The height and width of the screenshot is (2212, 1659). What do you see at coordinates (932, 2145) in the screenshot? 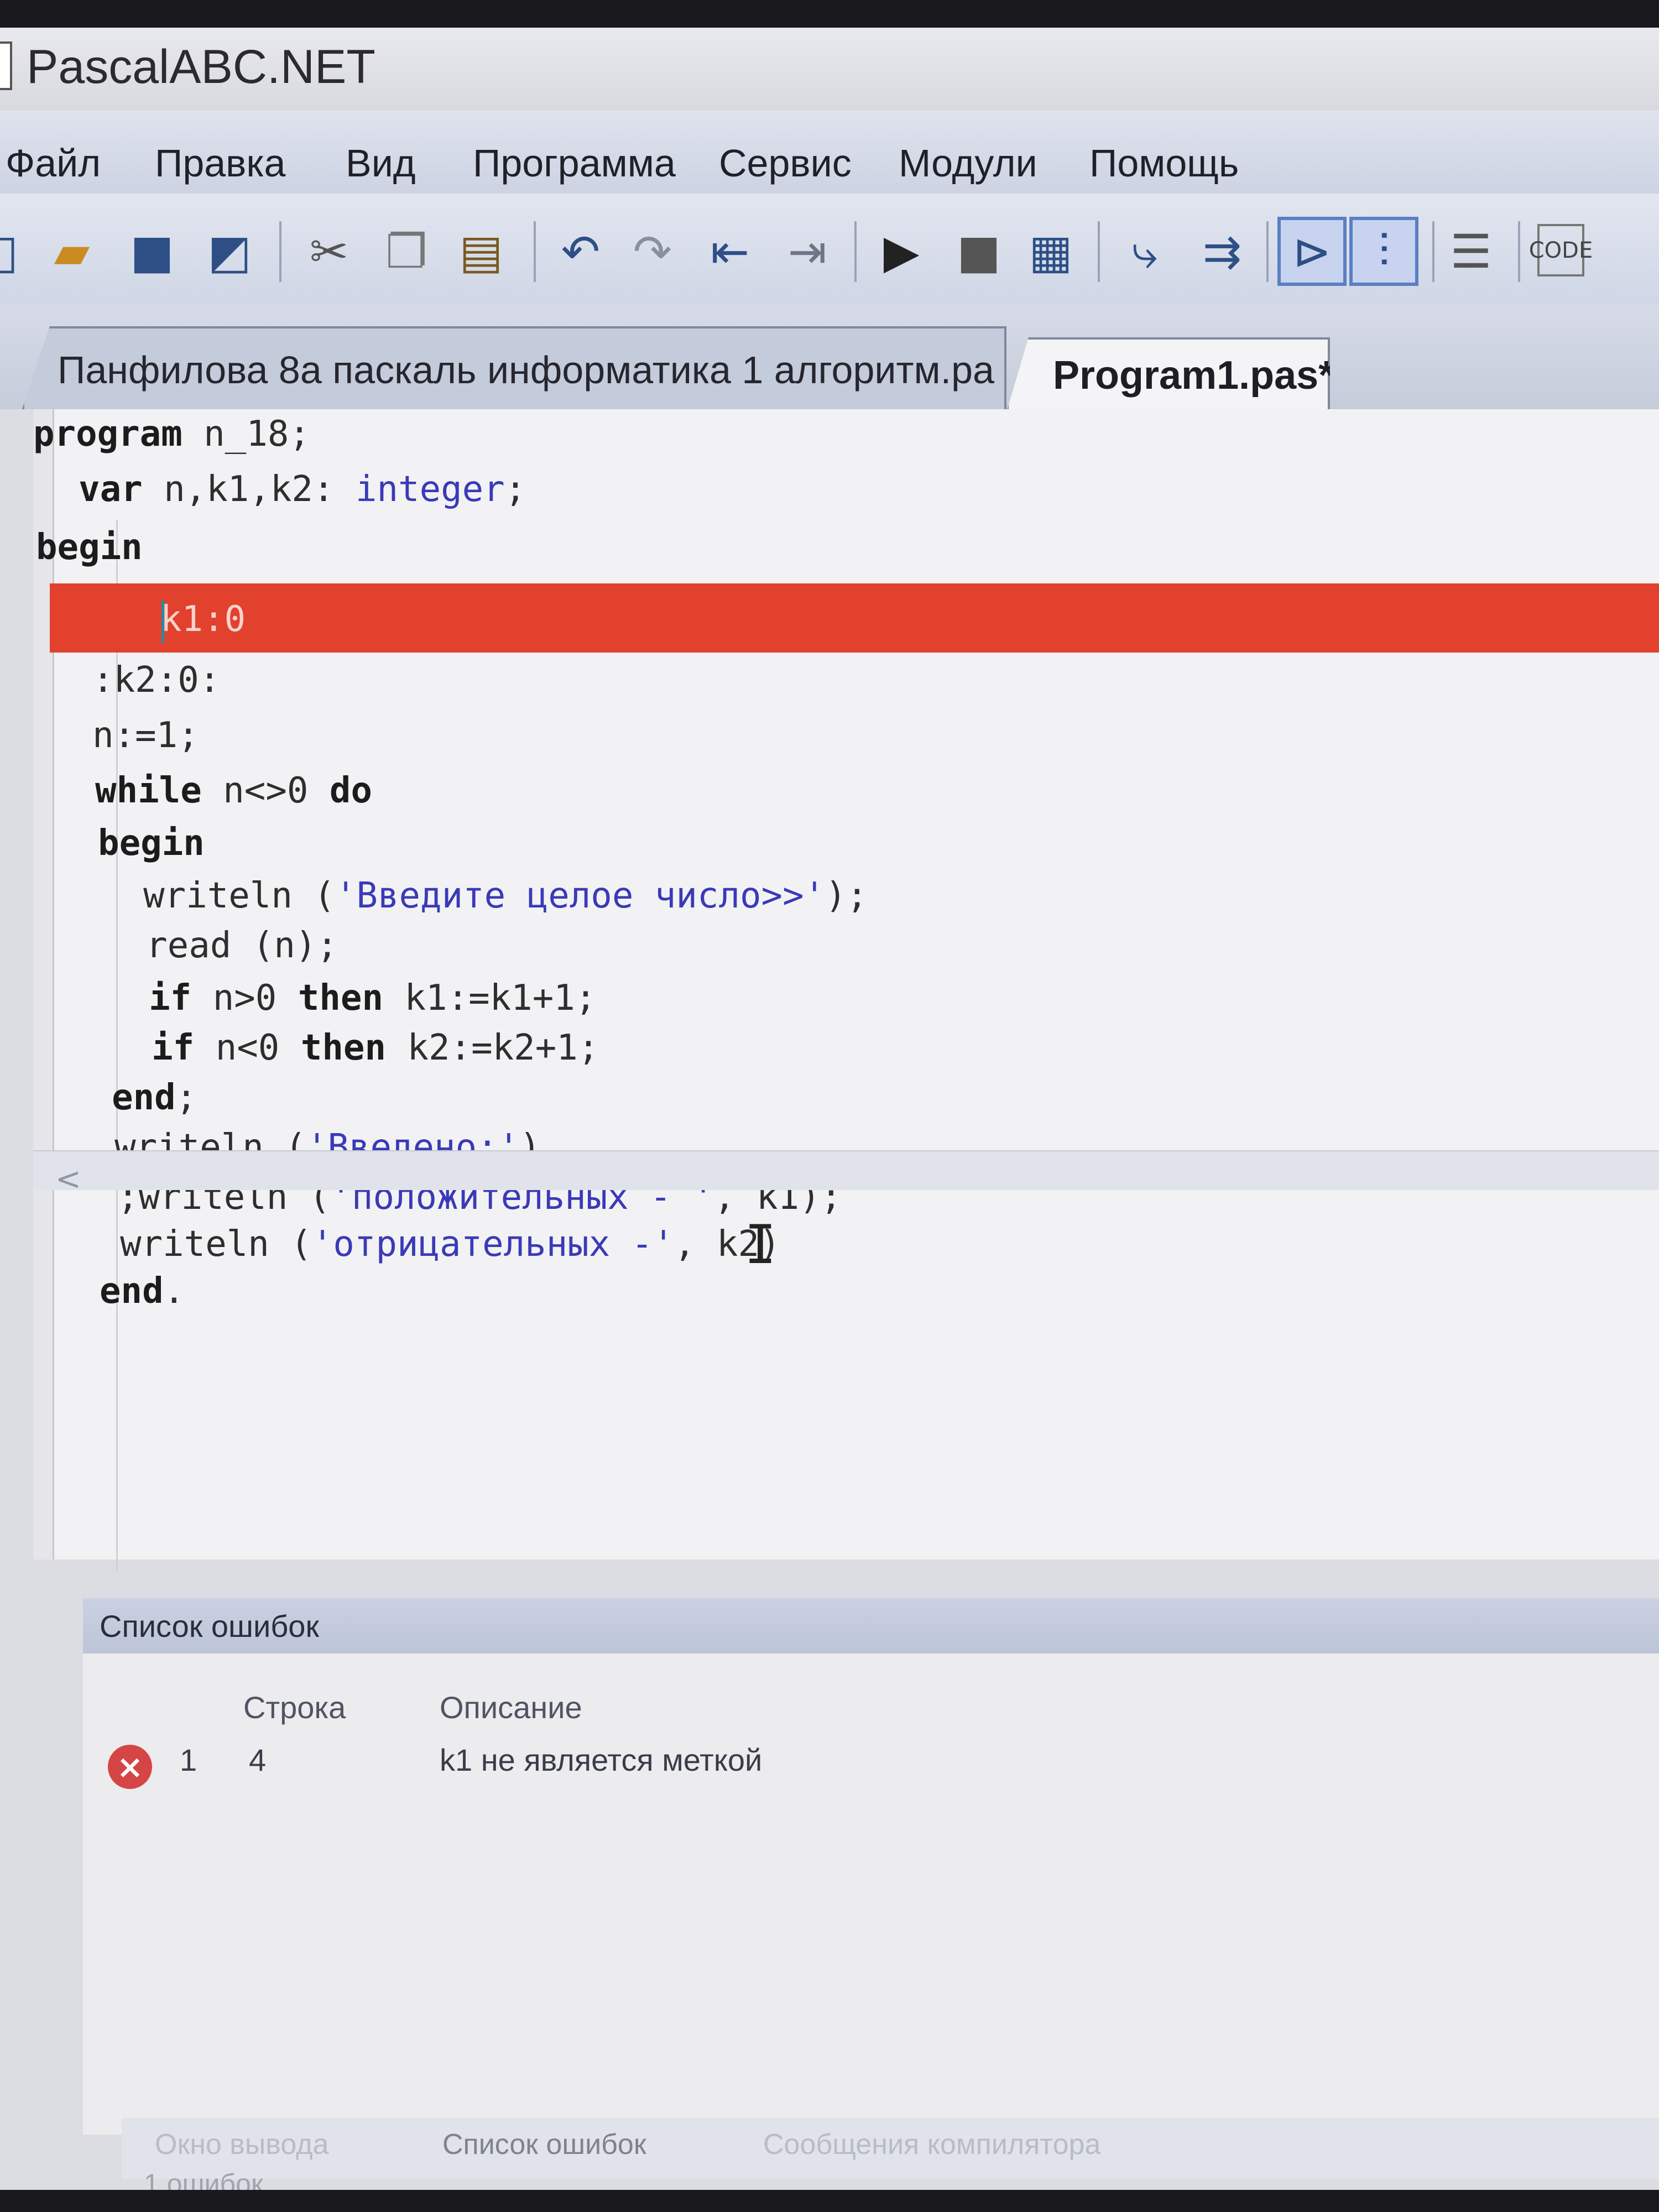
I see `tab-compiler-messages: Сообщения компилятора` at bounding box center [932, 2145].